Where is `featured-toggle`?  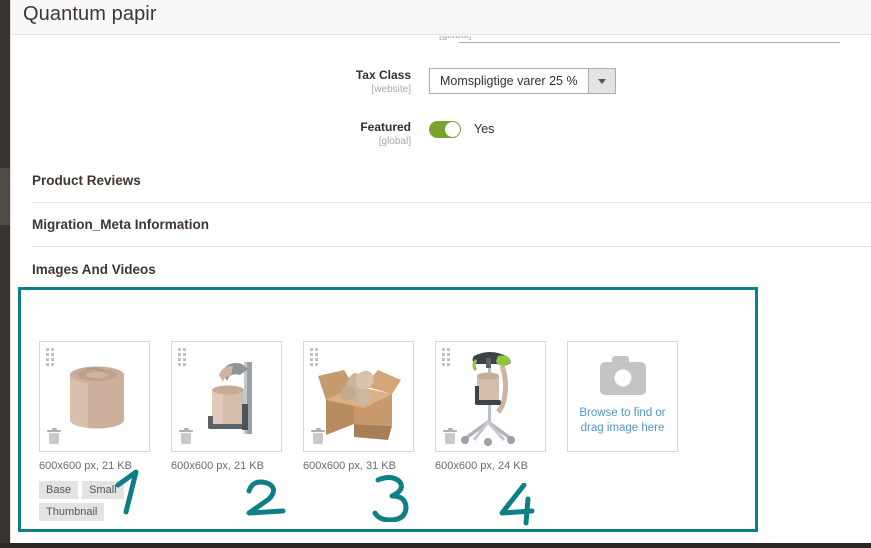
featured-toggle is located at coordinates (445, 129).